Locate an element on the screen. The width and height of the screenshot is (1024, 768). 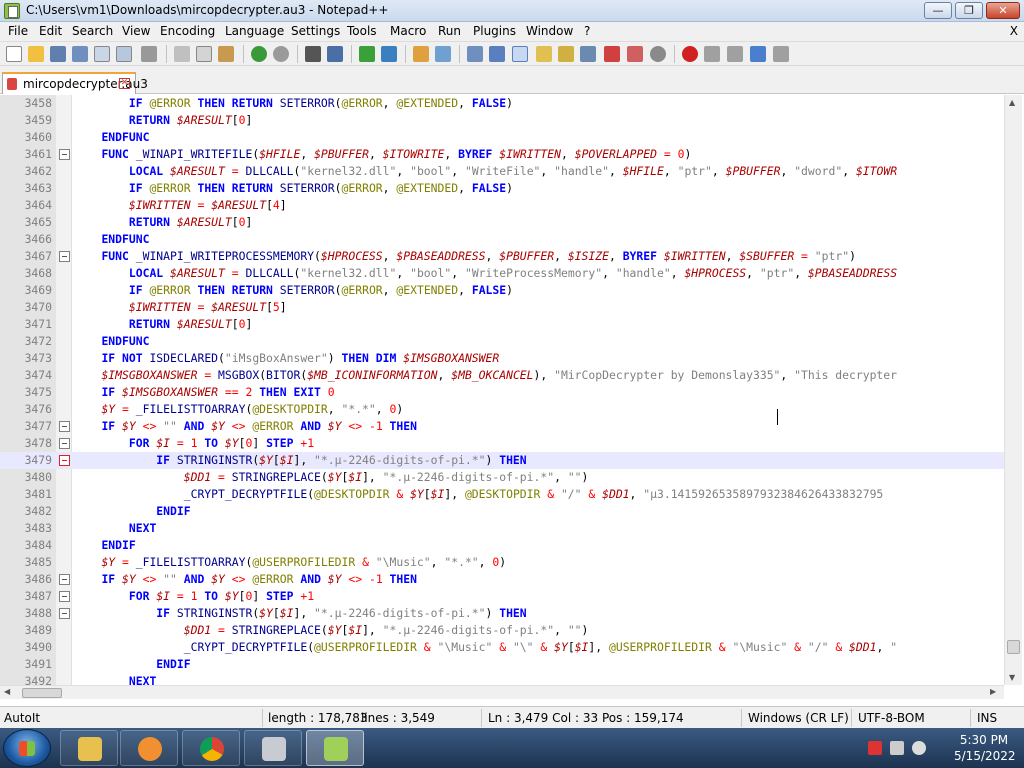
save-all-icon is located at coordinates (80, 54).